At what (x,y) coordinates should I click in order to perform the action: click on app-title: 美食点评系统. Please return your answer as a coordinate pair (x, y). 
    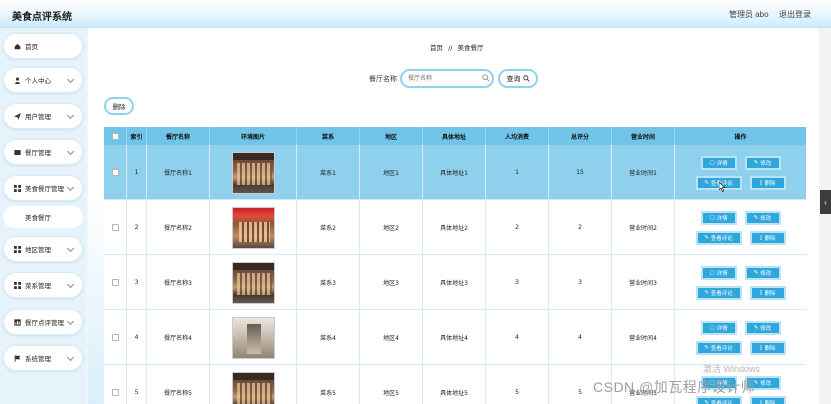
    Looking at the image, I should click on (42, 17).